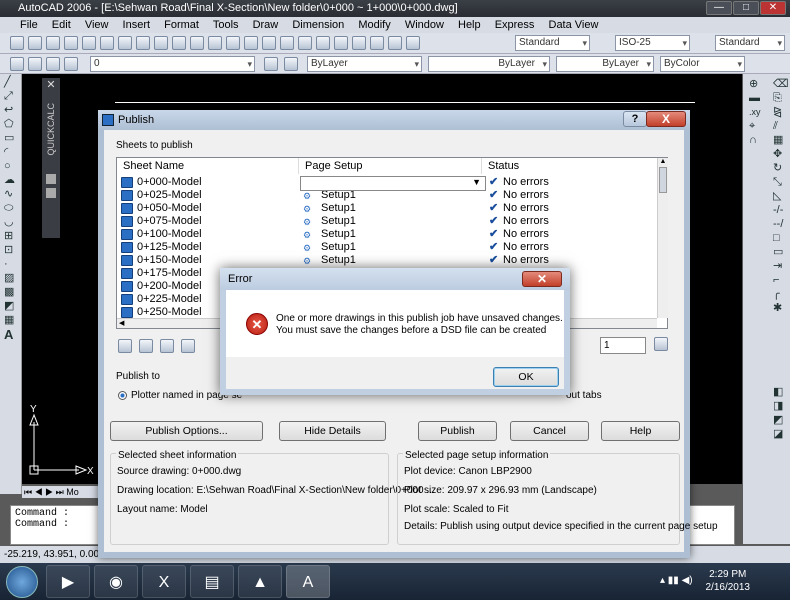  I want to click on mtext-icon: A, so click(11, 334).